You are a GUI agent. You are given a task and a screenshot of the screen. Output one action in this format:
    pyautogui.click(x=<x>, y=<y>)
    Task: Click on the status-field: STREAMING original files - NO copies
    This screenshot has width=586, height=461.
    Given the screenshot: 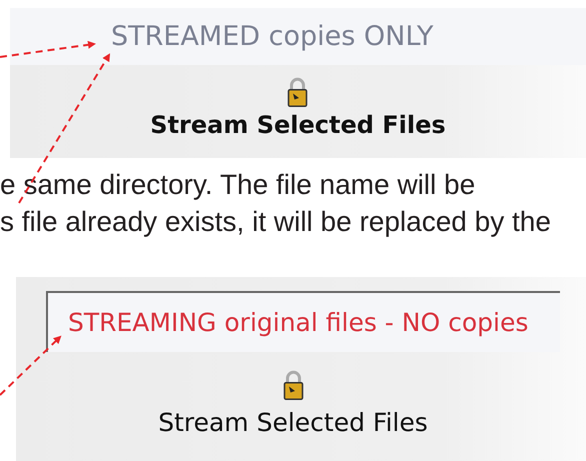 What is the action you would take?
    pyautogui.click(x=303, y=321)
    